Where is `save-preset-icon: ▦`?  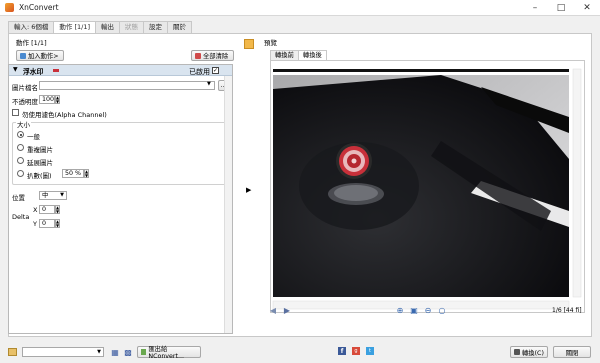 save-preset-icon: ▦ is located at coordinates (115, 352).